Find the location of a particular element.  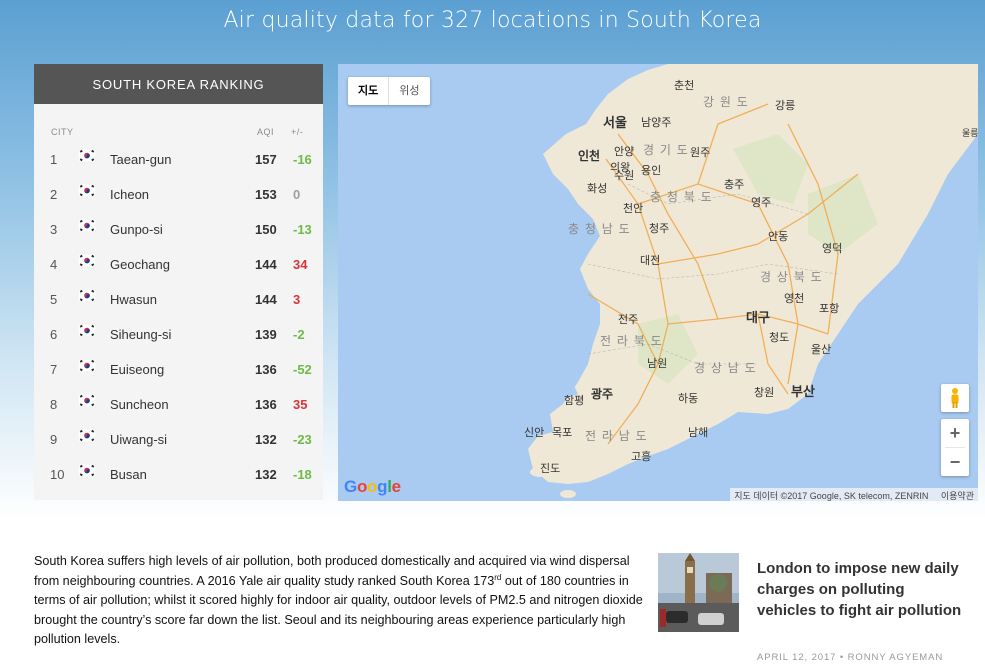

ranking-change: -16 is located at coordinates (302, 159).